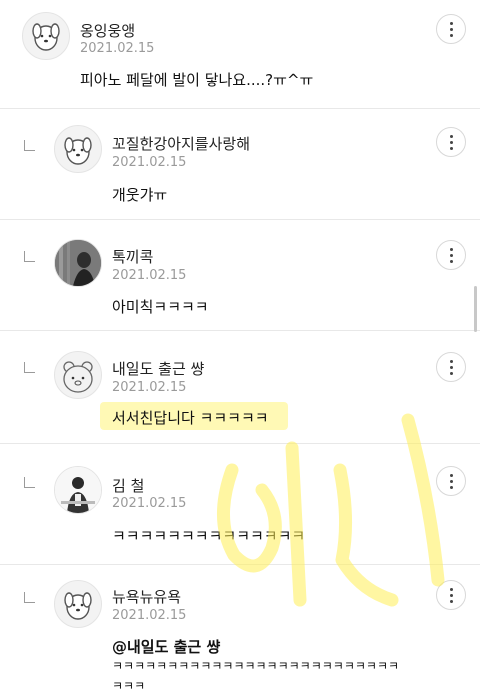  Describe the element at coordinates (190, 418) in the screenshot. I see `comment-text: 서서친답니다 ㅋㅋㅋㅋㅋ` at that location.